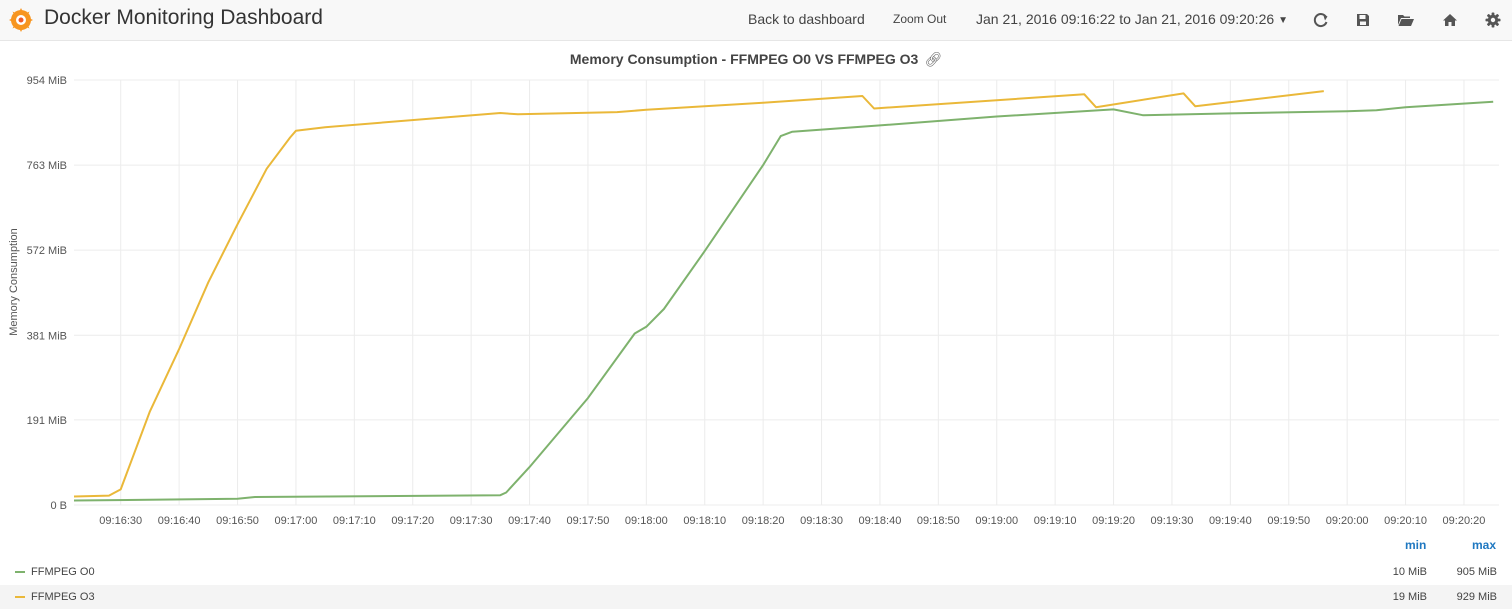  Describe the element at coordinates (1055, 521) in the screenshot. I see `x-tick-label: 09:19:10` at that location.